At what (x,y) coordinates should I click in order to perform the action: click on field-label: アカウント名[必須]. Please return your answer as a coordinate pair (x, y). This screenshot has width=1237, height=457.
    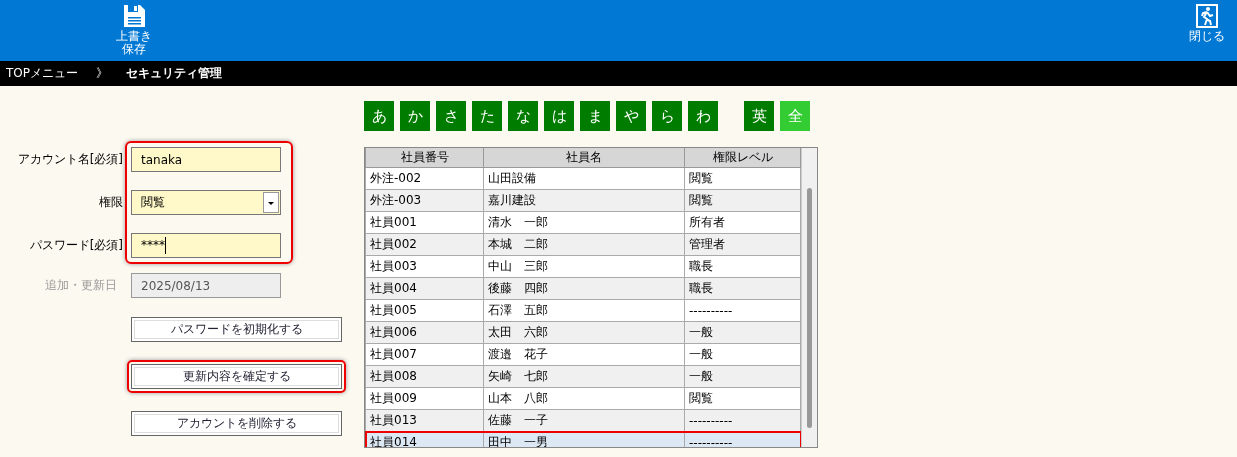
    Looking at the image, I should click on (70, 159).